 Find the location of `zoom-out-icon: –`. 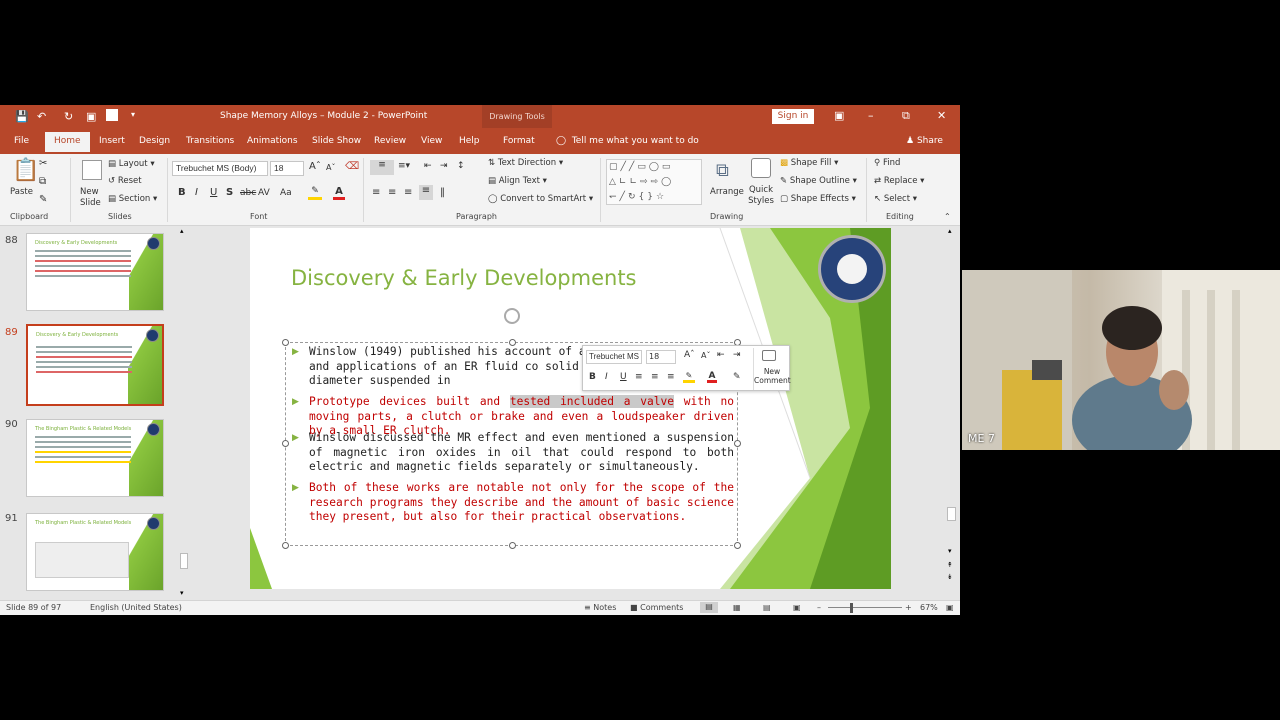

zoom-out-icon: – is located at coordinates (819, 607).